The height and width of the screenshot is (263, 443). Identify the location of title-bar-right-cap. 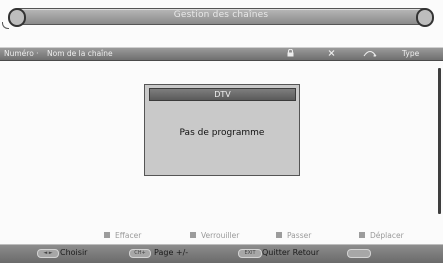
(425, 17).